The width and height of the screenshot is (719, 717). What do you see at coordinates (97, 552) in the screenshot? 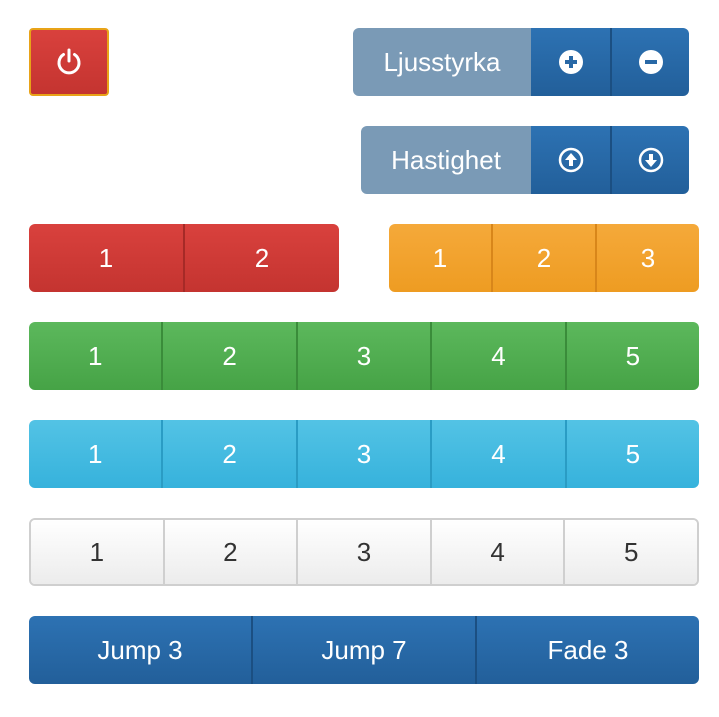
I see `white-button-1: 1` at bounding box center [97, 552].